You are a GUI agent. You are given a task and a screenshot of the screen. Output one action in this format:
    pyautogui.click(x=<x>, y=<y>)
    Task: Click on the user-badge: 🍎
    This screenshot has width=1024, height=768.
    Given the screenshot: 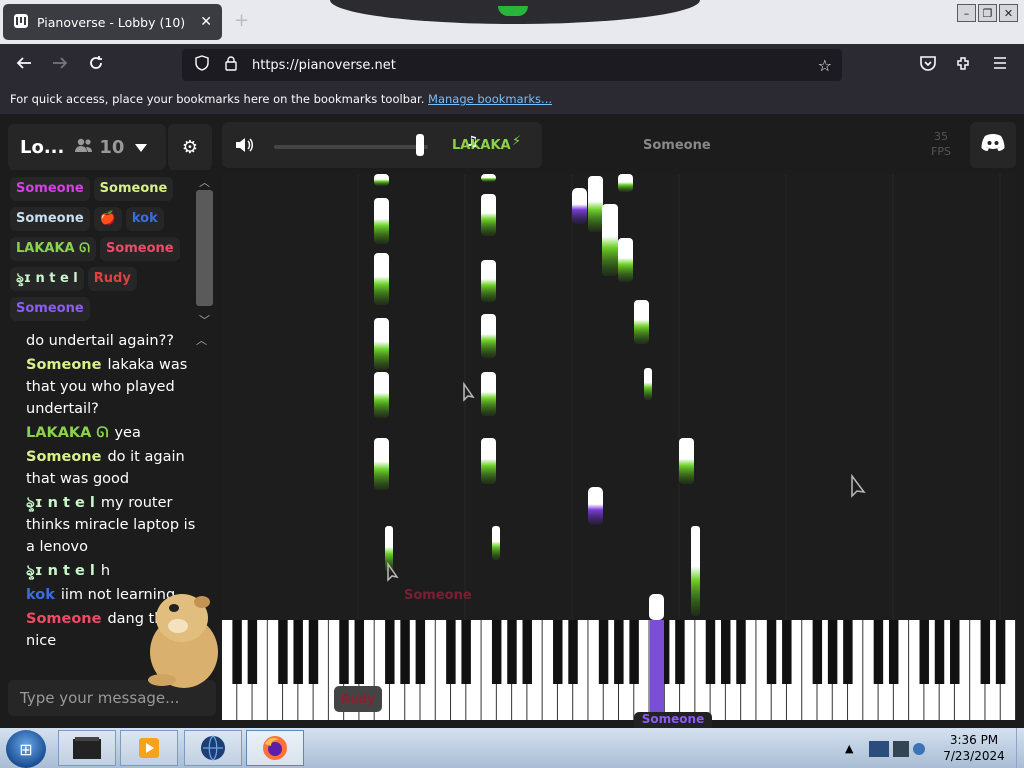 What is the action you would take?
    pyautogui.click(x=107, y=219)
    